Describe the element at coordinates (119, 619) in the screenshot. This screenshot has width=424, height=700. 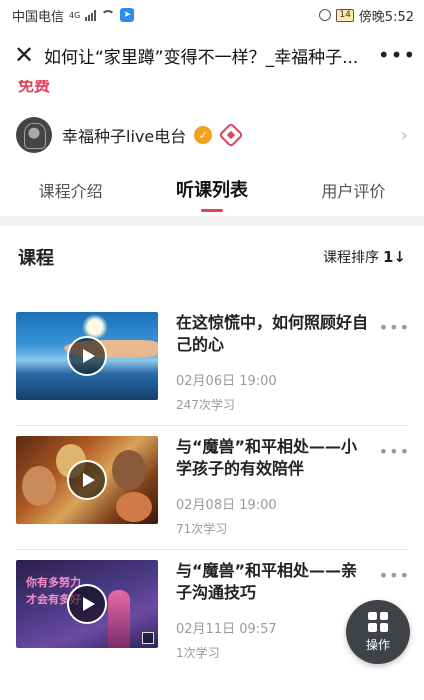
I see `person-graphic` at that location.